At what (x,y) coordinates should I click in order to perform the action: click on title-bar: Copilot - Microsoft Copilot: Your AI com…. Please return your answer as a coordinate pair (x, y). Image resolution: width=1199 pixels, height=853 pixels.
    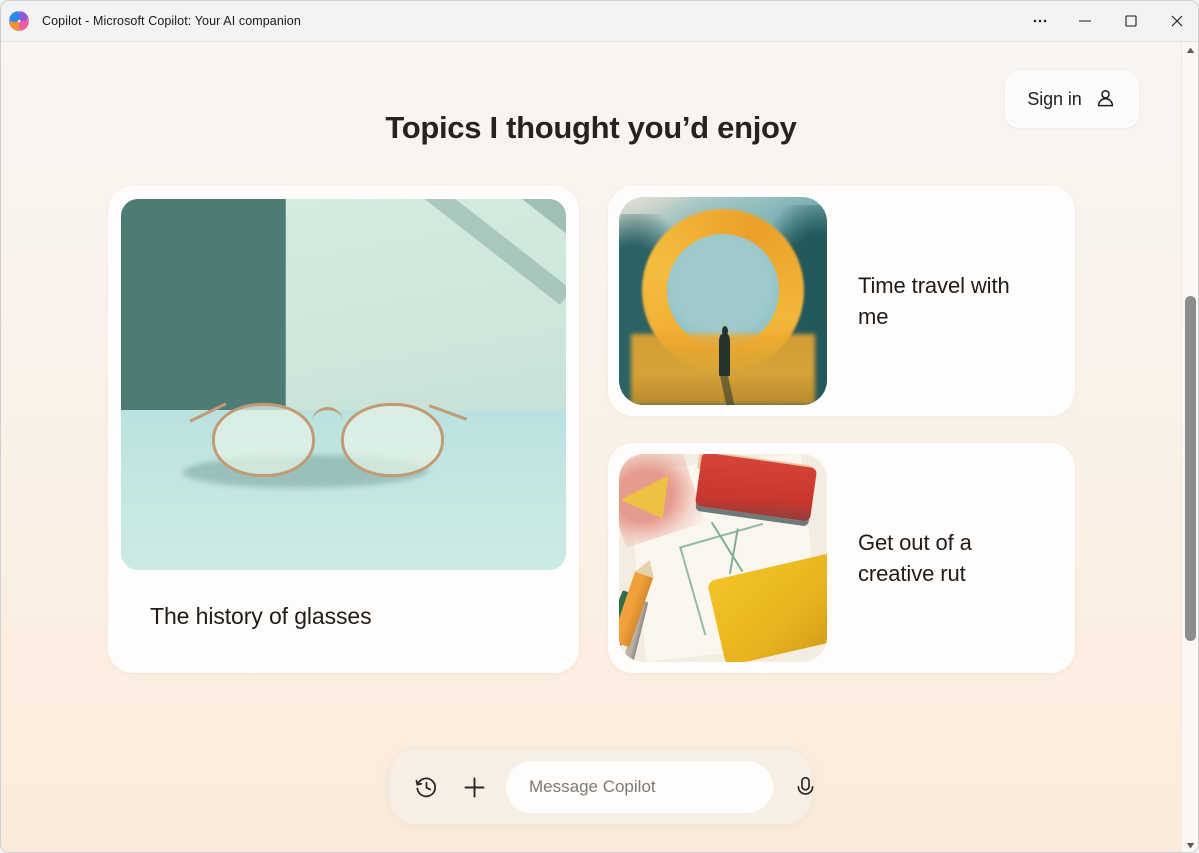
    Looking at the image, I should click on (599, 21).